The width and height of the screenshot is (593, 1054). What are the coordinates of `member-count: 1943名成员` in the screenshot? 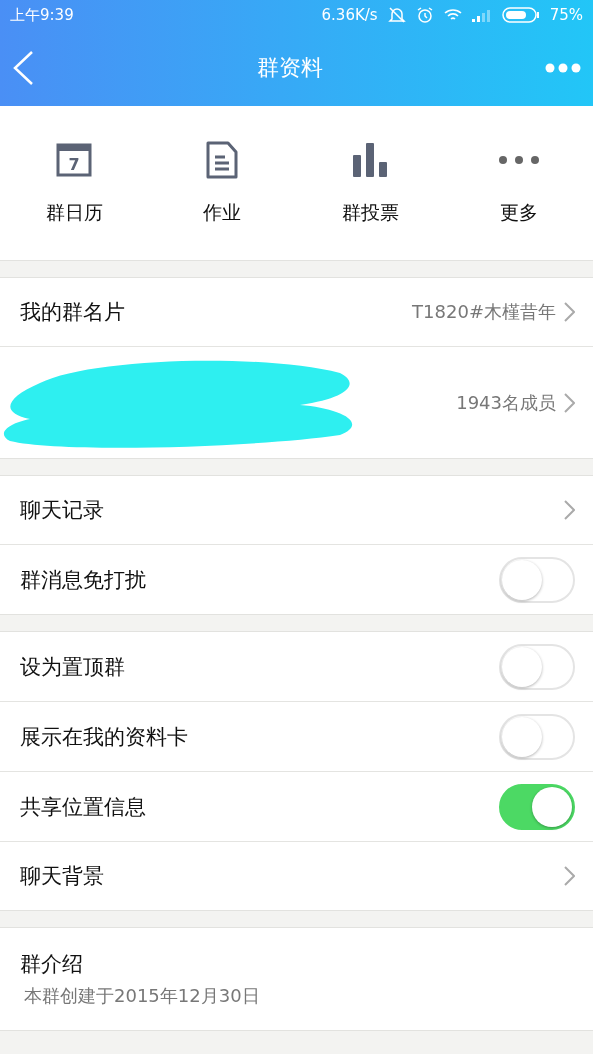 It's located at (506, 402).